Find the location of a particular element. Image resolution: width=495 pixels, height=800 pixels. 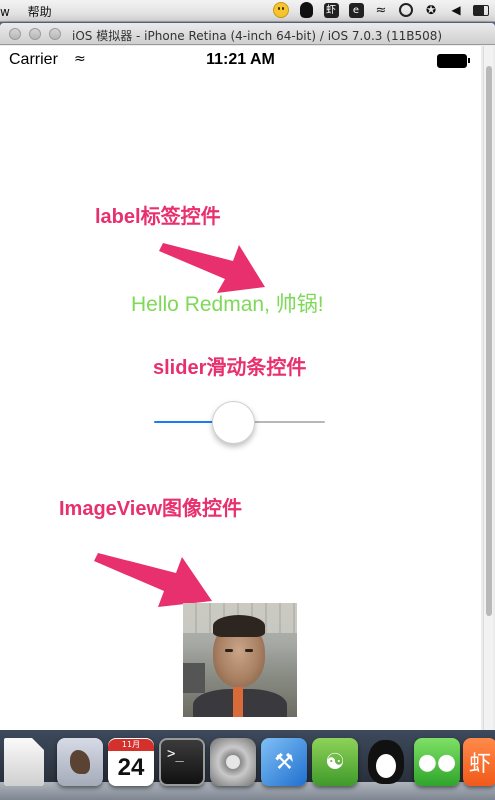

minimize-button is located at coordinates (35, 34).